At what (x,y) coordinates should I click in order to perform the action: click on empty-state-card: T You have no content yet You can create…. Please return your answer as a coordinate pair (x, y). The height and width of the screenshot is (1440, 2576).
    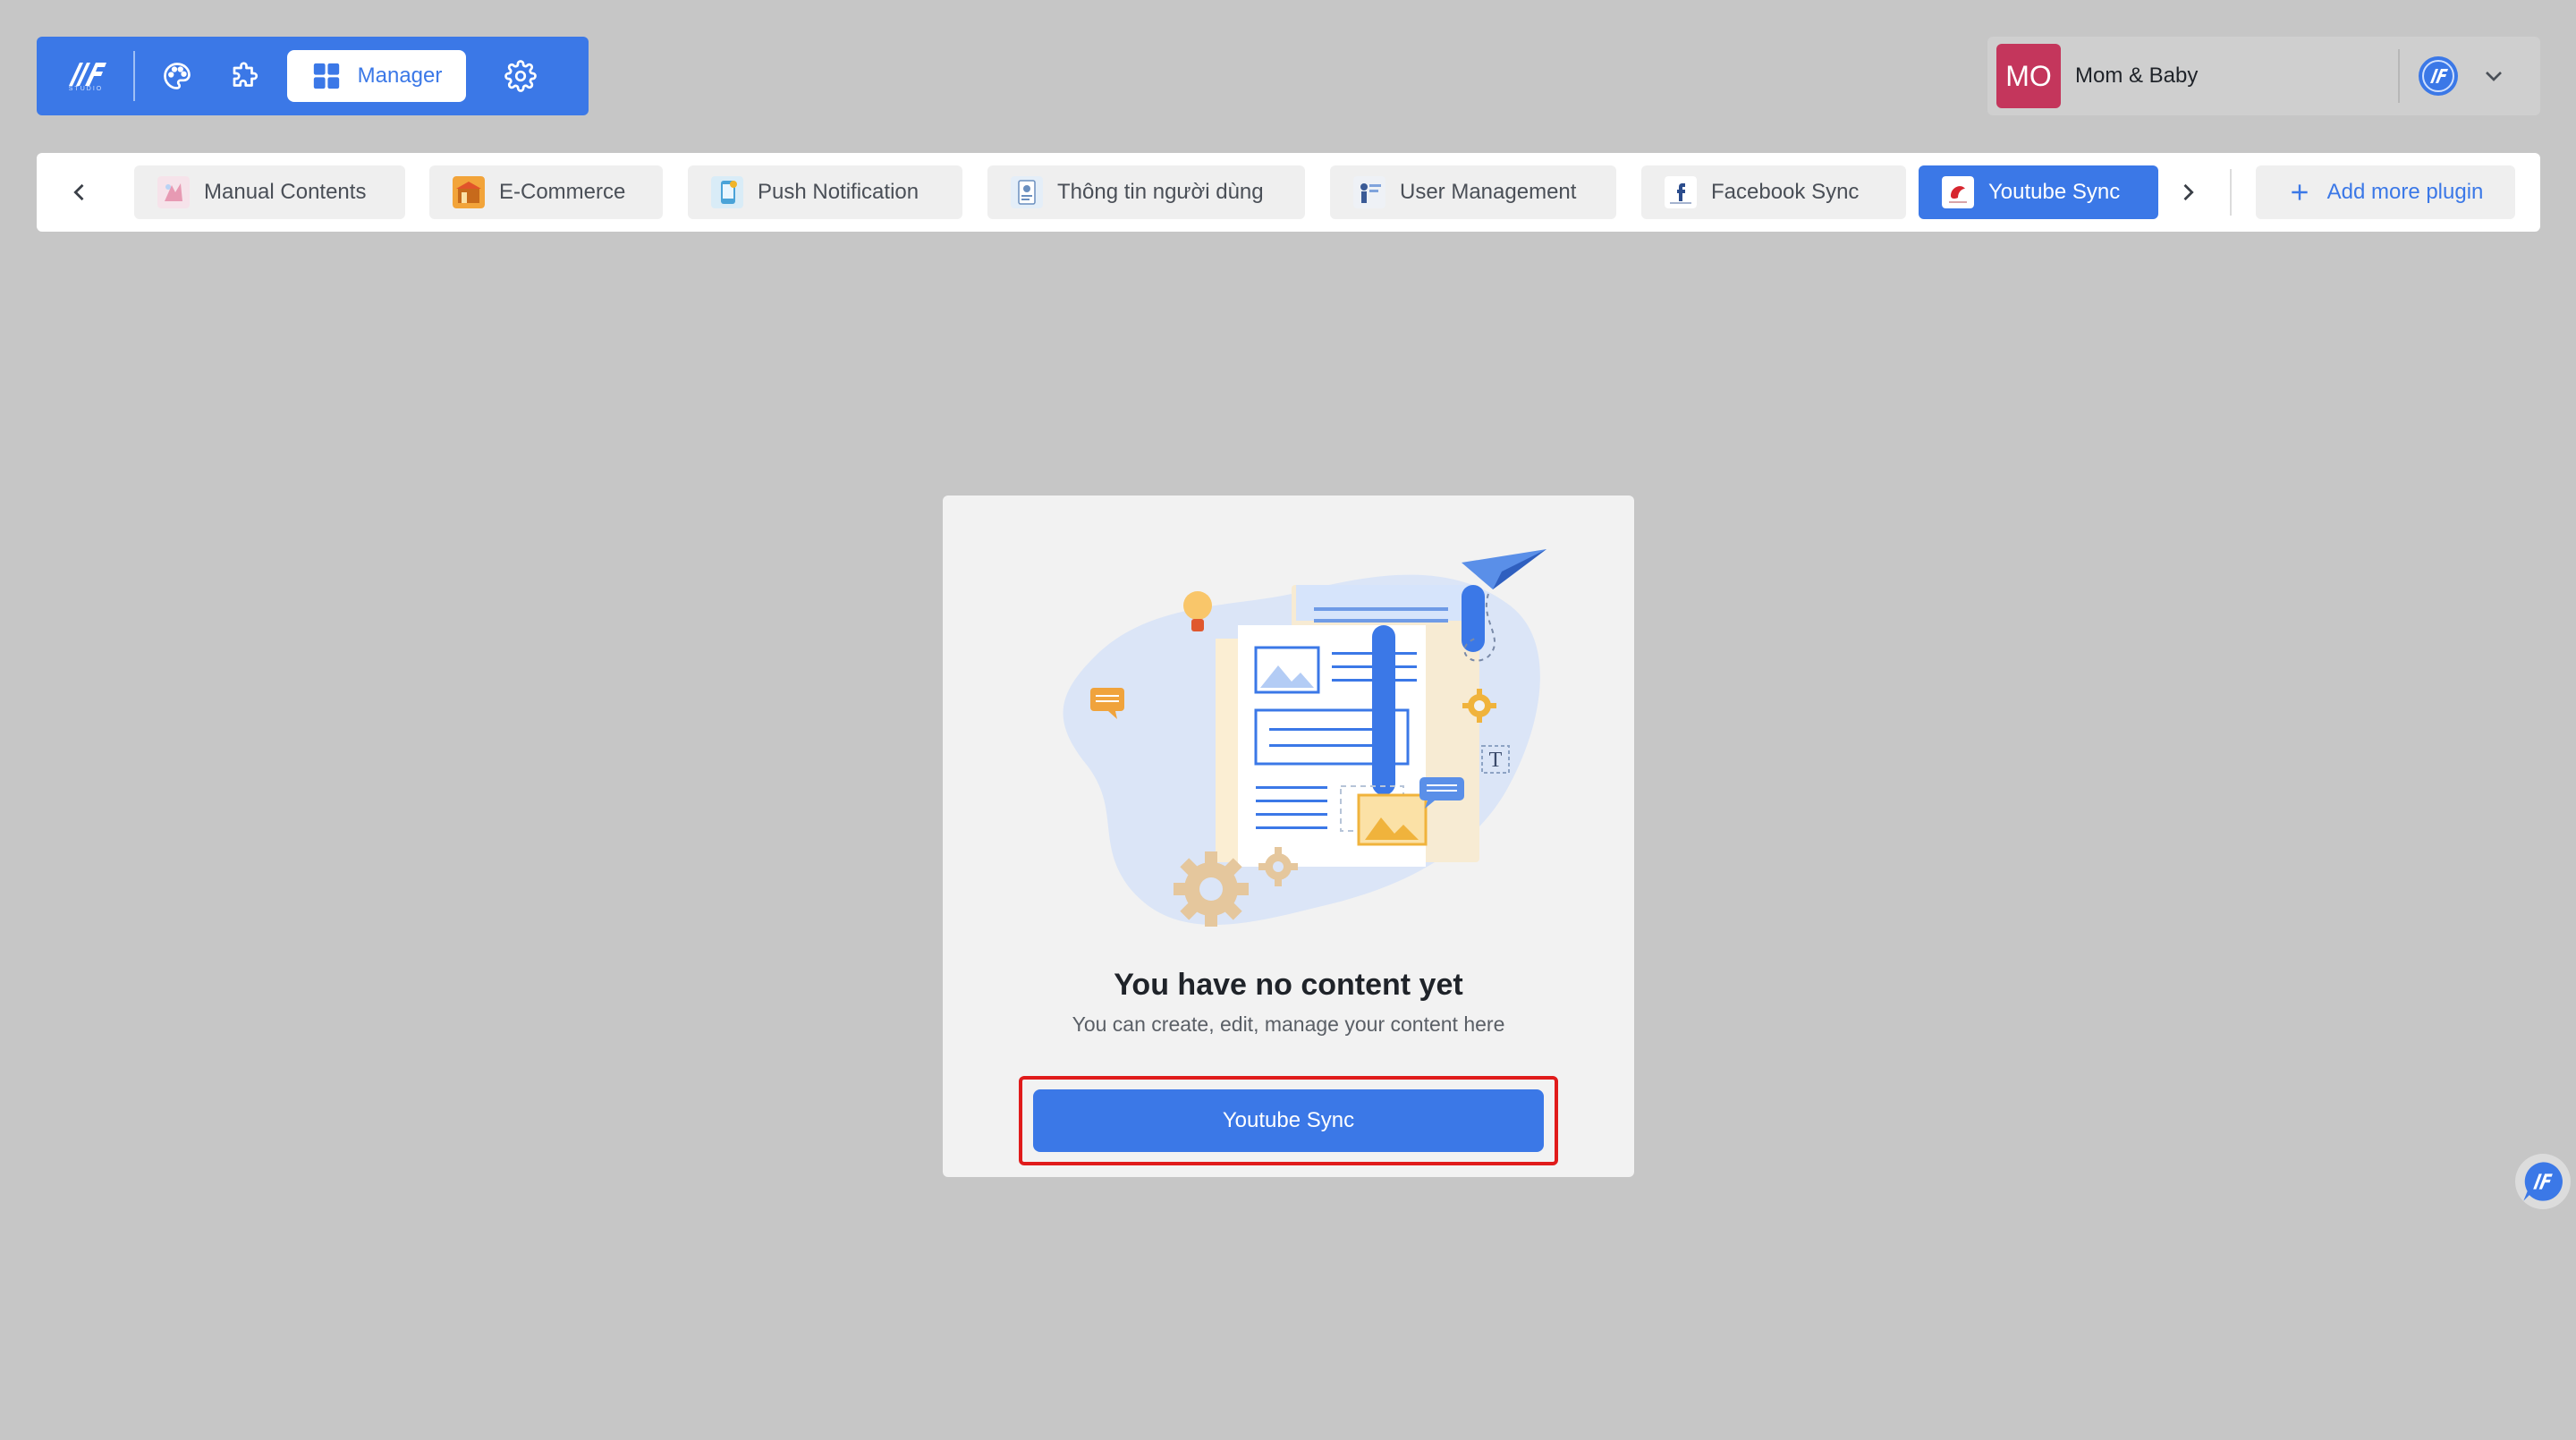
    Looking at the image, I should click on (1288, 837).